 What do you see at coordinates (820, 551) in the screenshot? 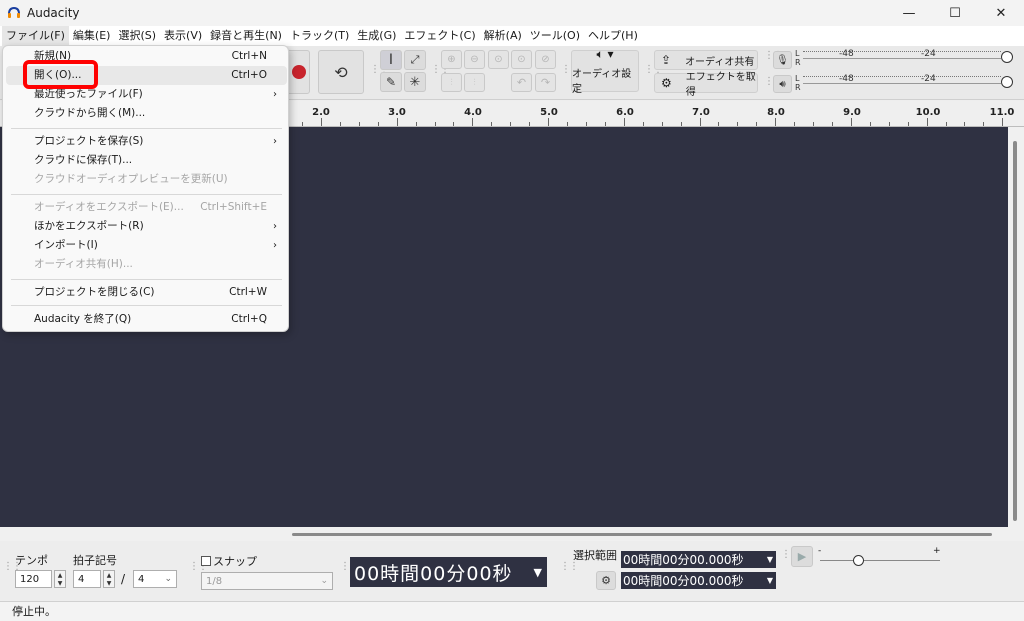
I see `speed-minus-label: -` at bounding box center [820, 551].